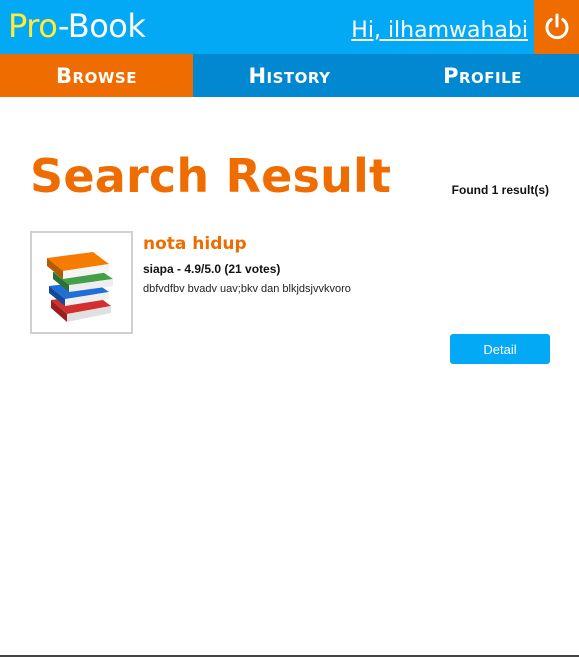 The width and height of the screenshot is (579, 657). I want to click on tab-browse: Browse, so click(96, 75).